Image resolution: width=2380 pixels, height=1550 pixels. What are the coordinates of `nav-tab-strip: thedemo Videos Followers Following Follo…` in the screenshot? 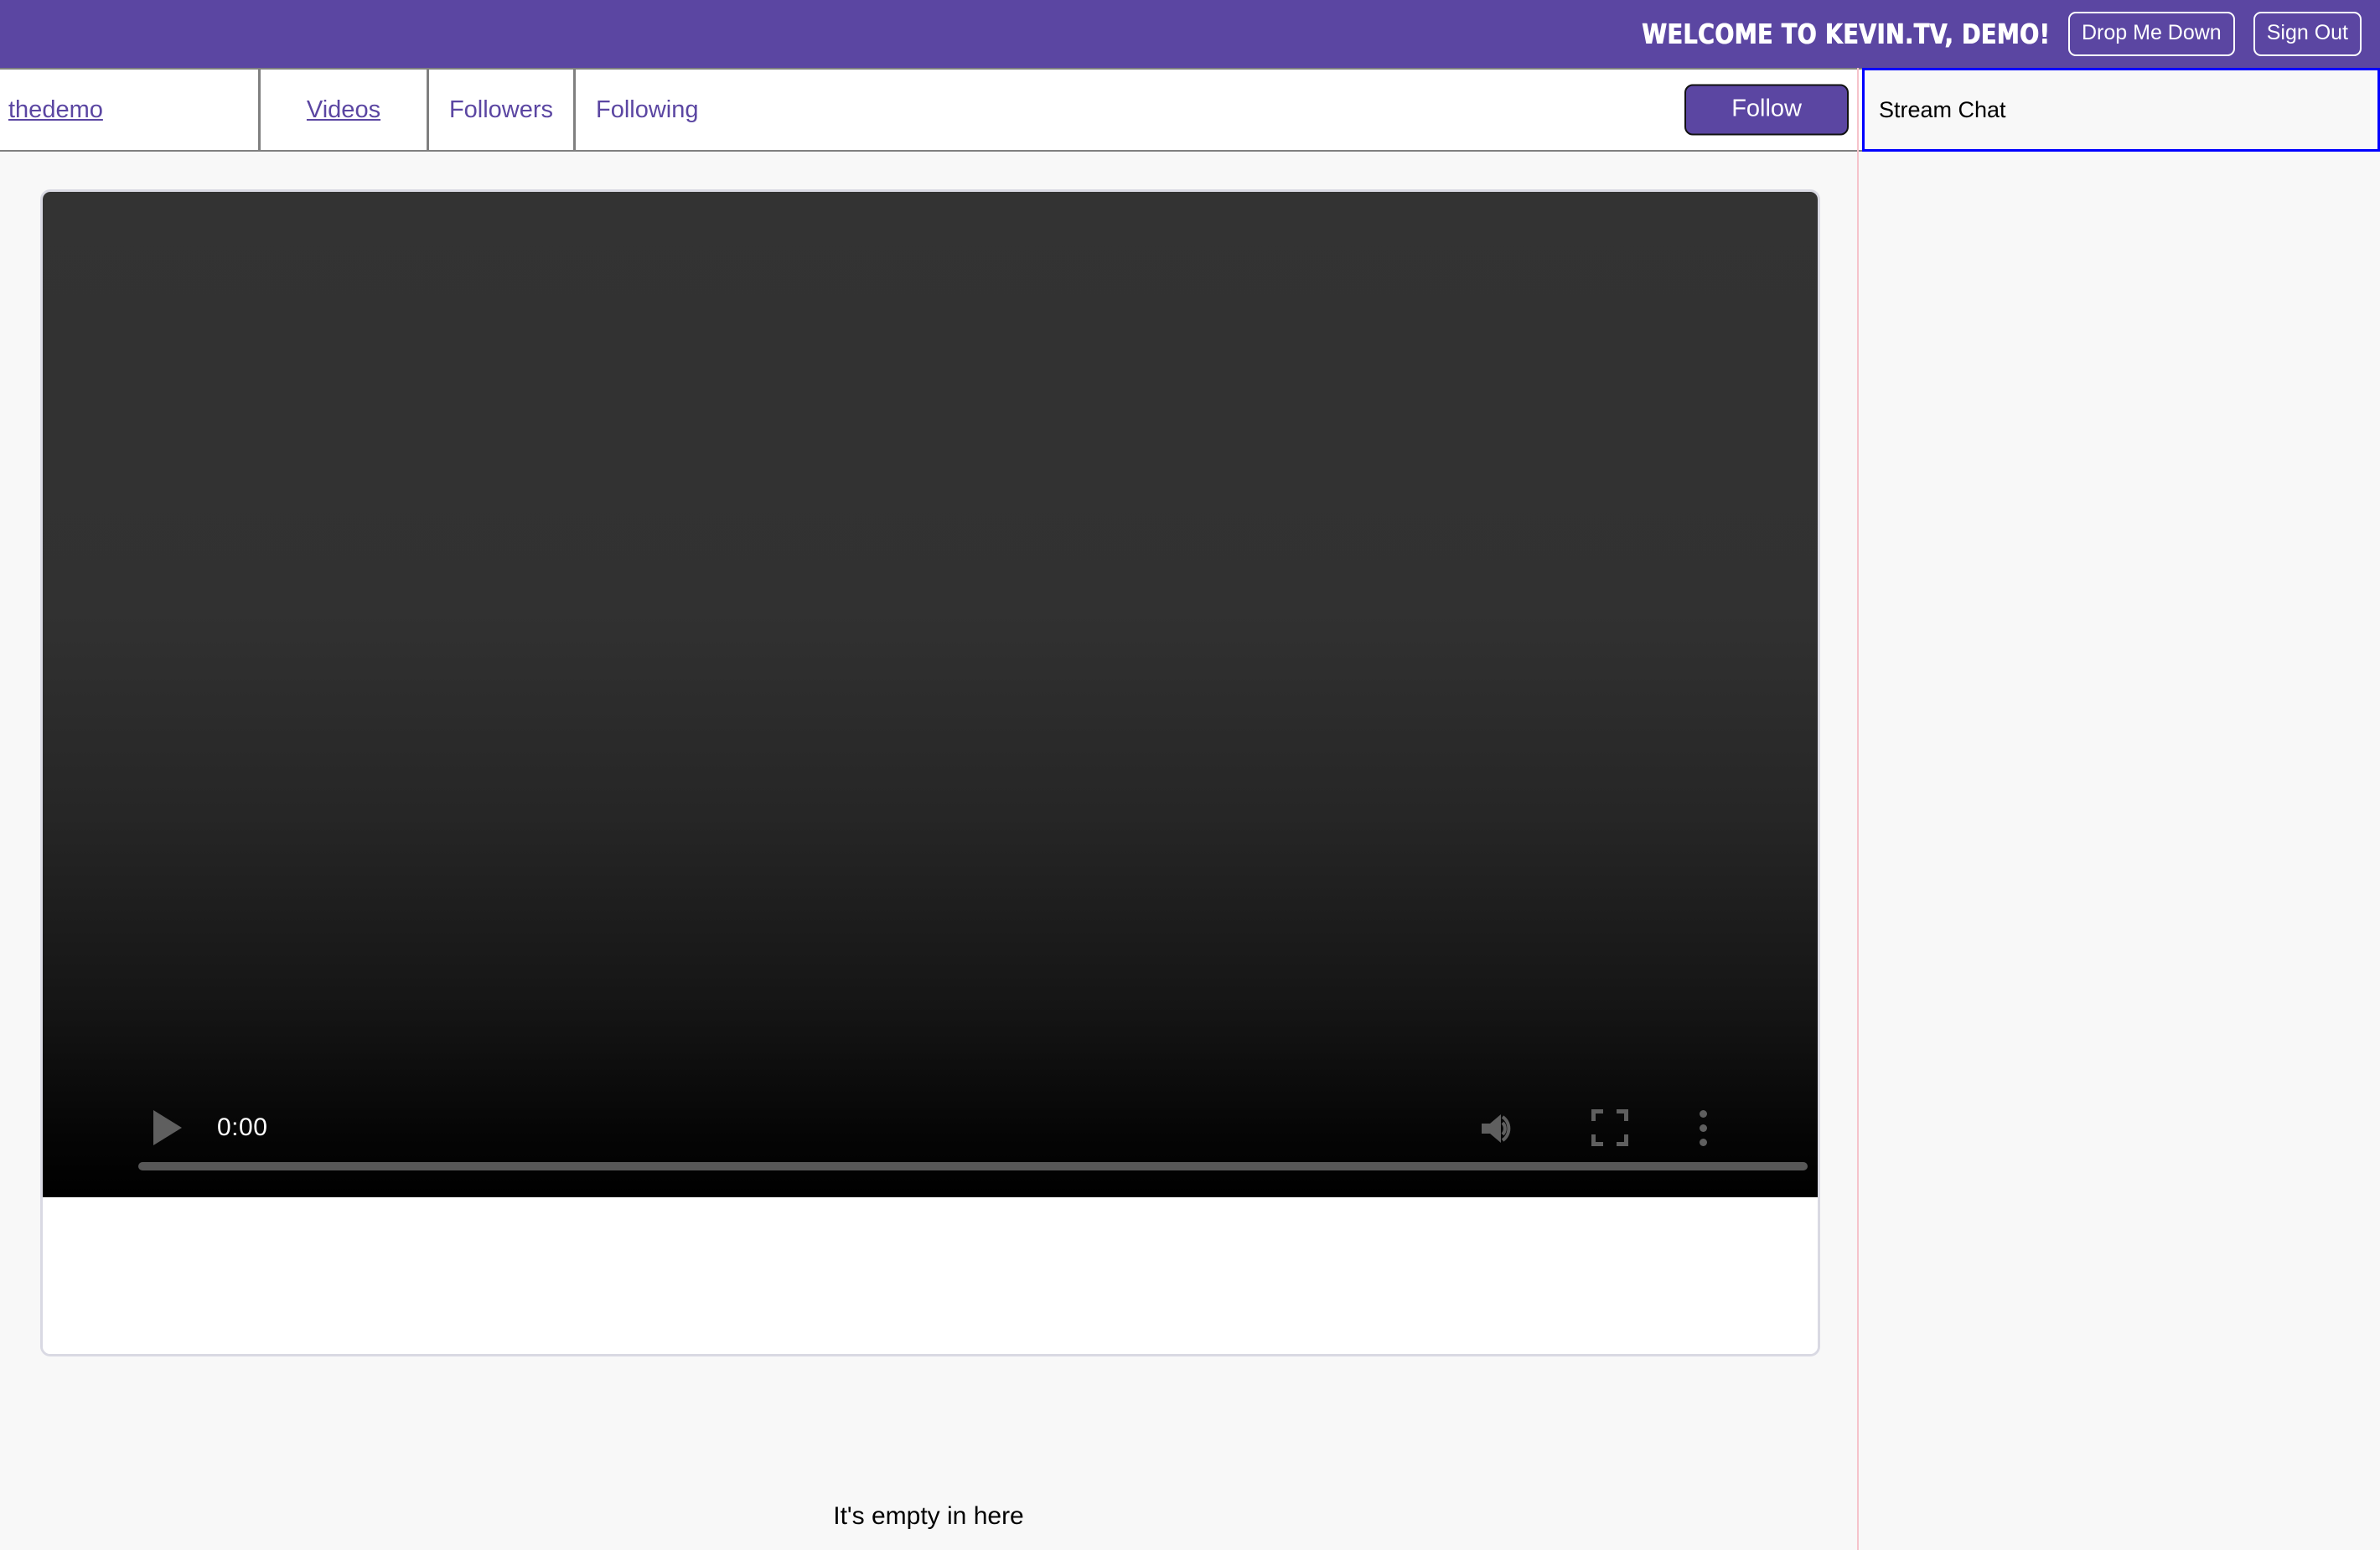 It's located at (931, 110).